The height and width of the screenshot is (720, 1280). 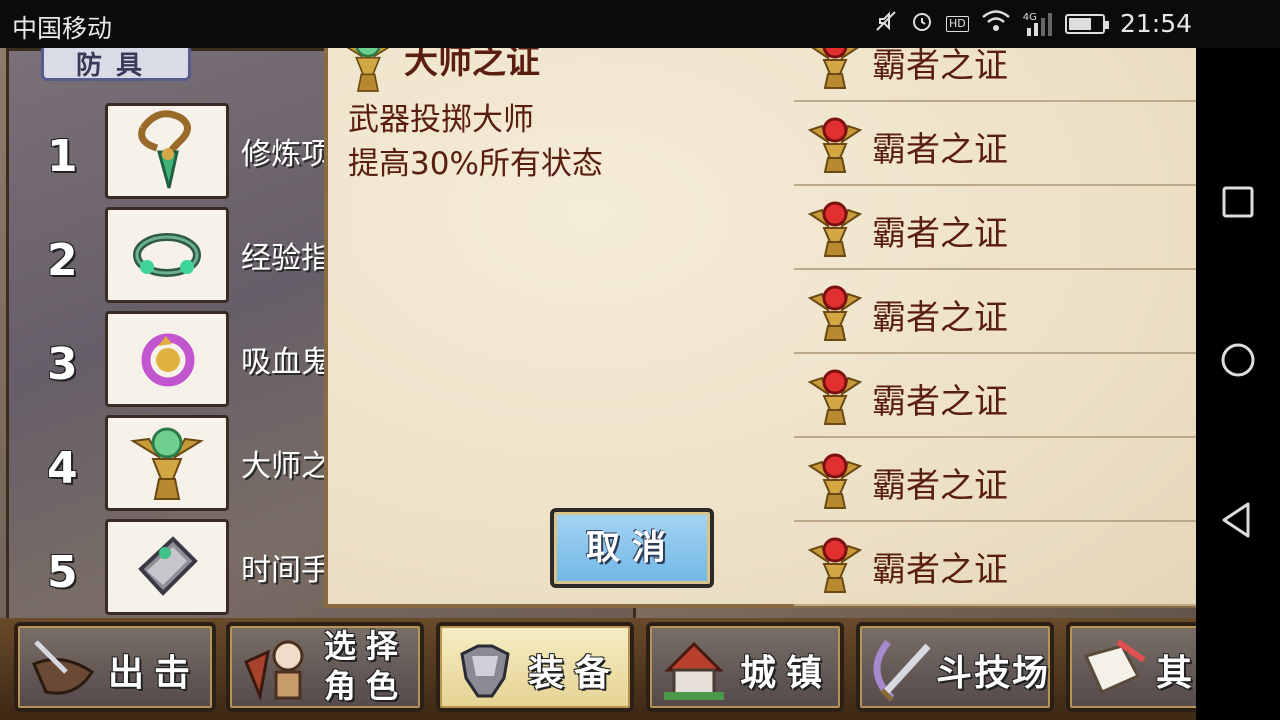 I want to click on slot-name: 吸血鬼, so click(x=286, y=362).